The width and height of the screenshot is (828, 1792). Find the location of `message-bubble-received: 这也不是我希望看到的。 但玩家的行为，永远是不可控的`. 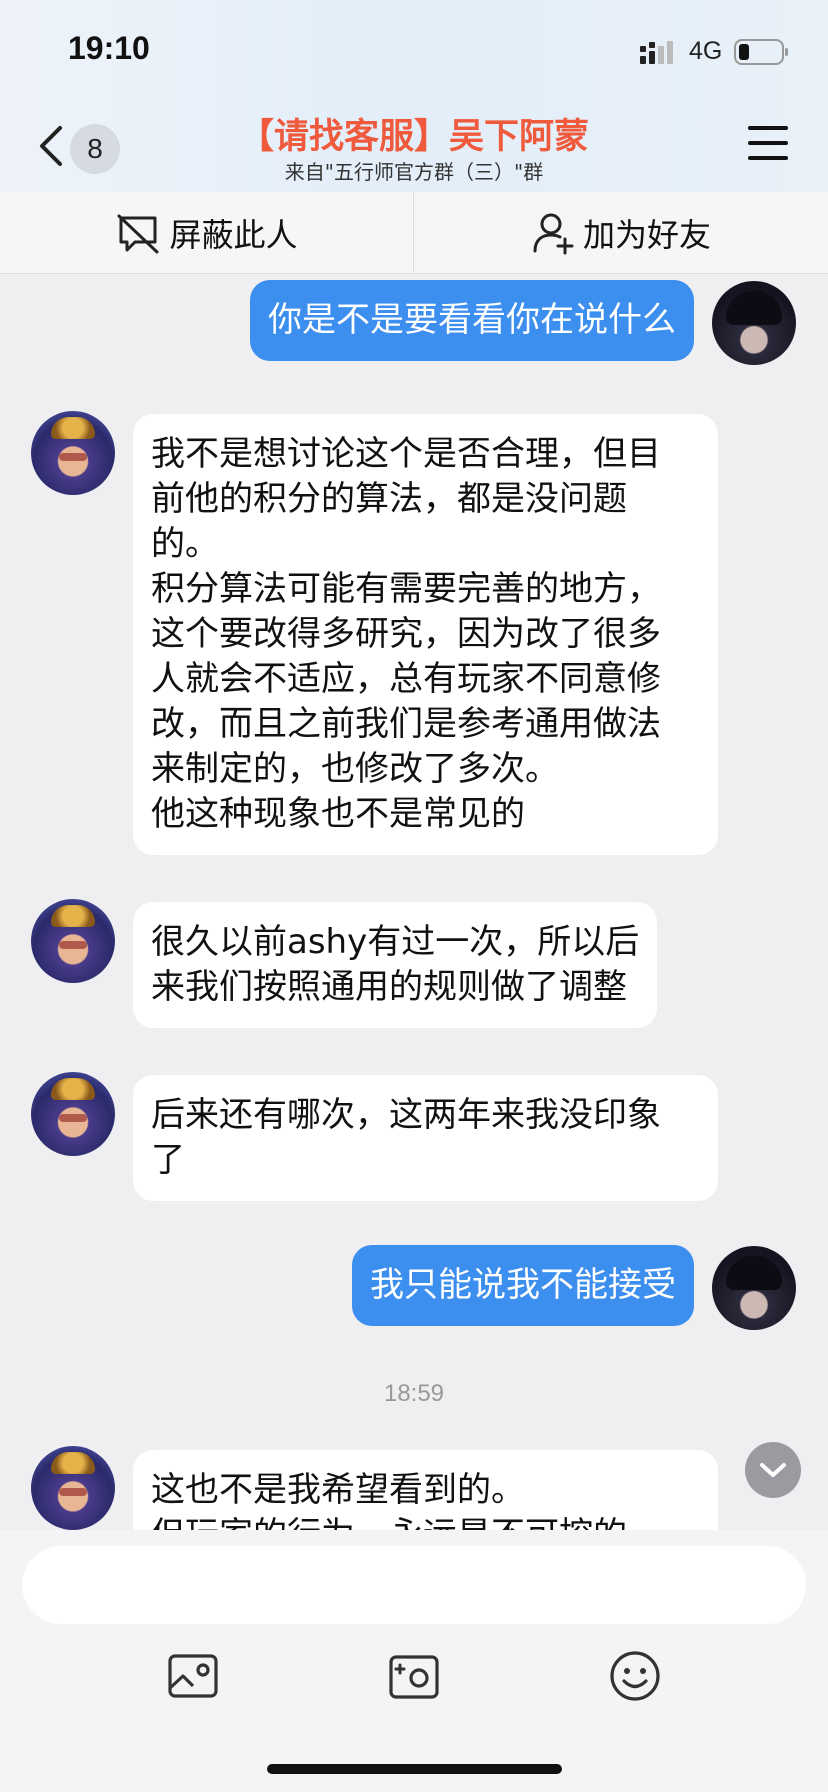

message-bubble-received: 这也不是我希望看到的。 但玩家的行为，永远是不可控的 is located at coordinates (425, 1490).